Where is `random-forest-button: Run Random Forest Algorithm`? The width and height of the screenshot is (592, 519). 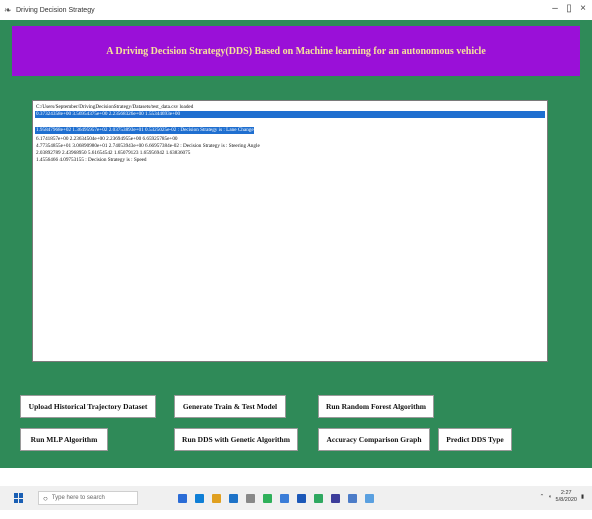
random-forest-button: Run Random Forest Algorithm is located at coordinates (376, 406).